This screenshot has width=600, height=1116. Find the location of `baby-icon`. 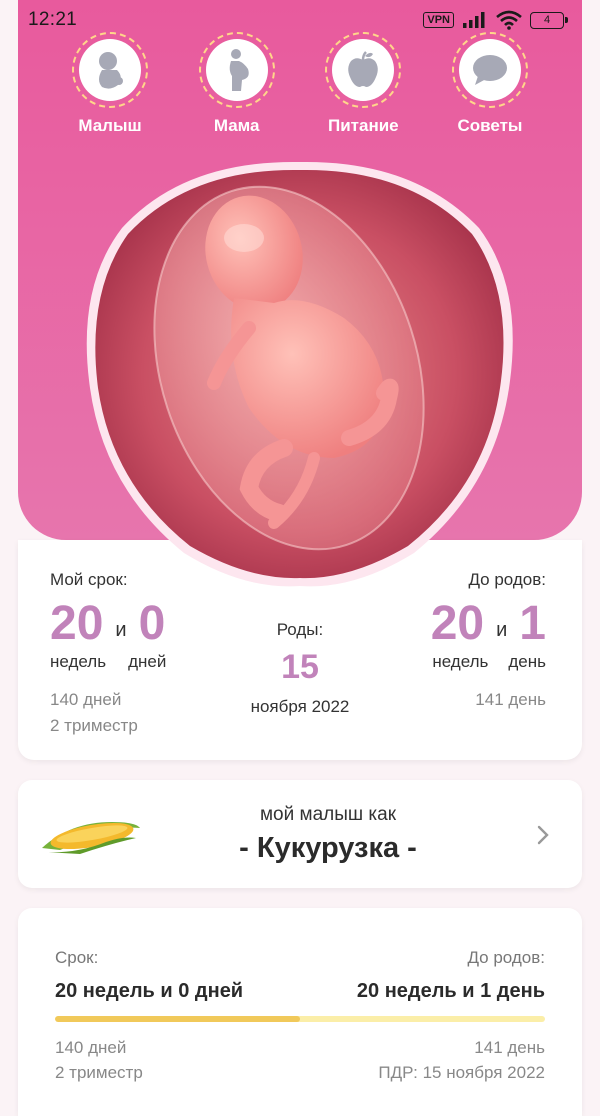

baby-icon is located at coordinates (111, 70).